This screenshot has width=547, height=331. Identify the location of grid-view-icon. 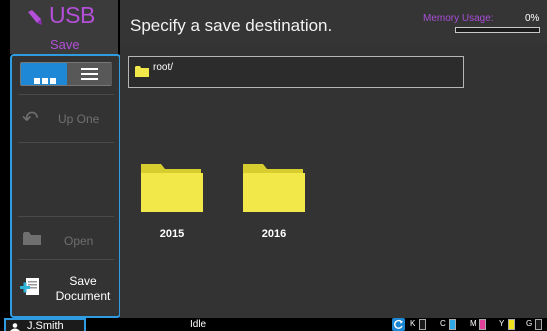
(46, 80).